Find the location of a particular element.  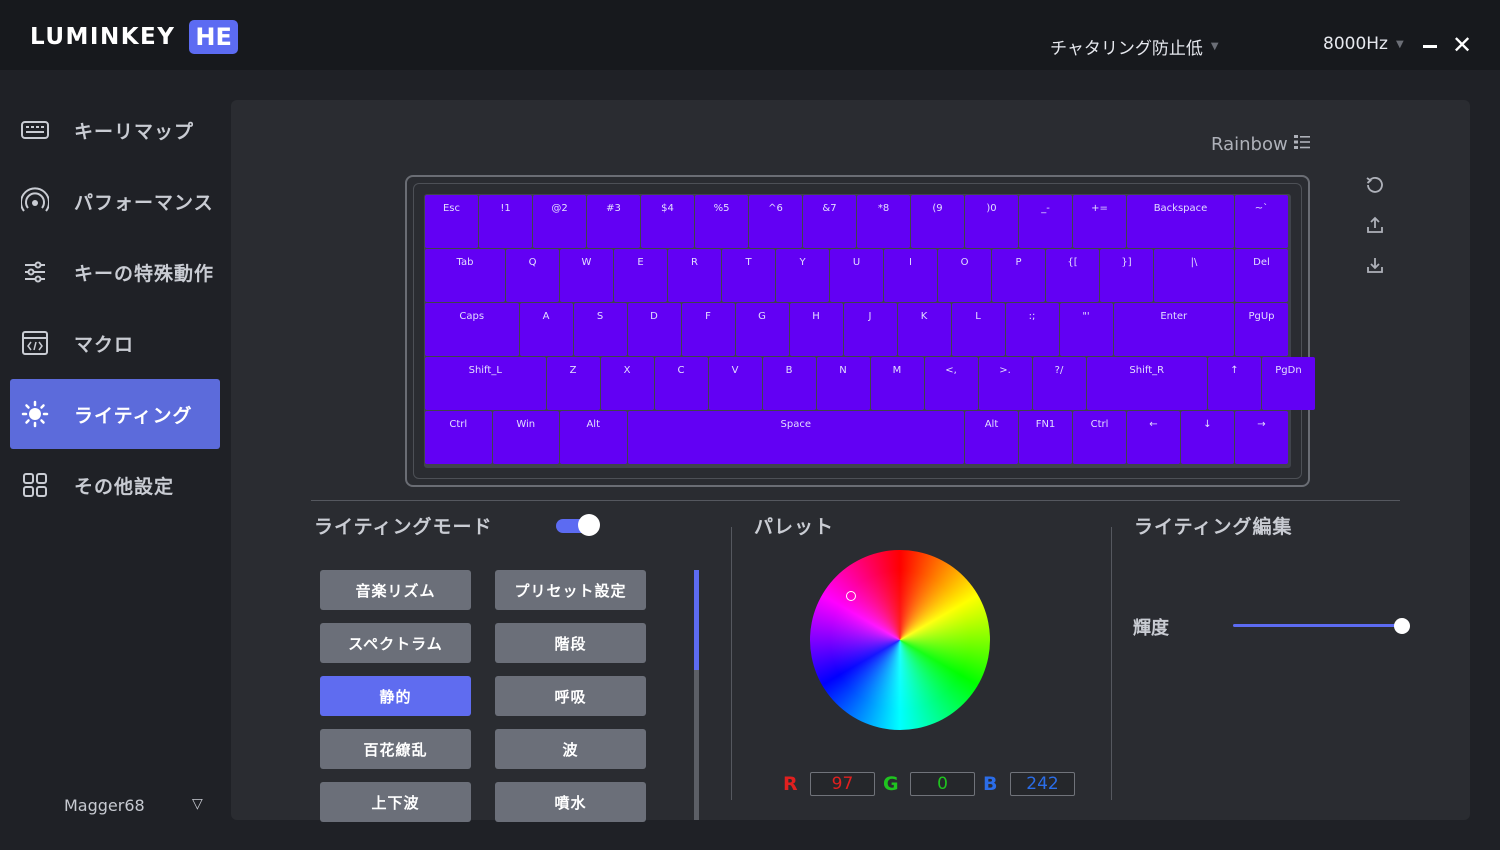

key-y: Y is located at coordinates (802, 275).